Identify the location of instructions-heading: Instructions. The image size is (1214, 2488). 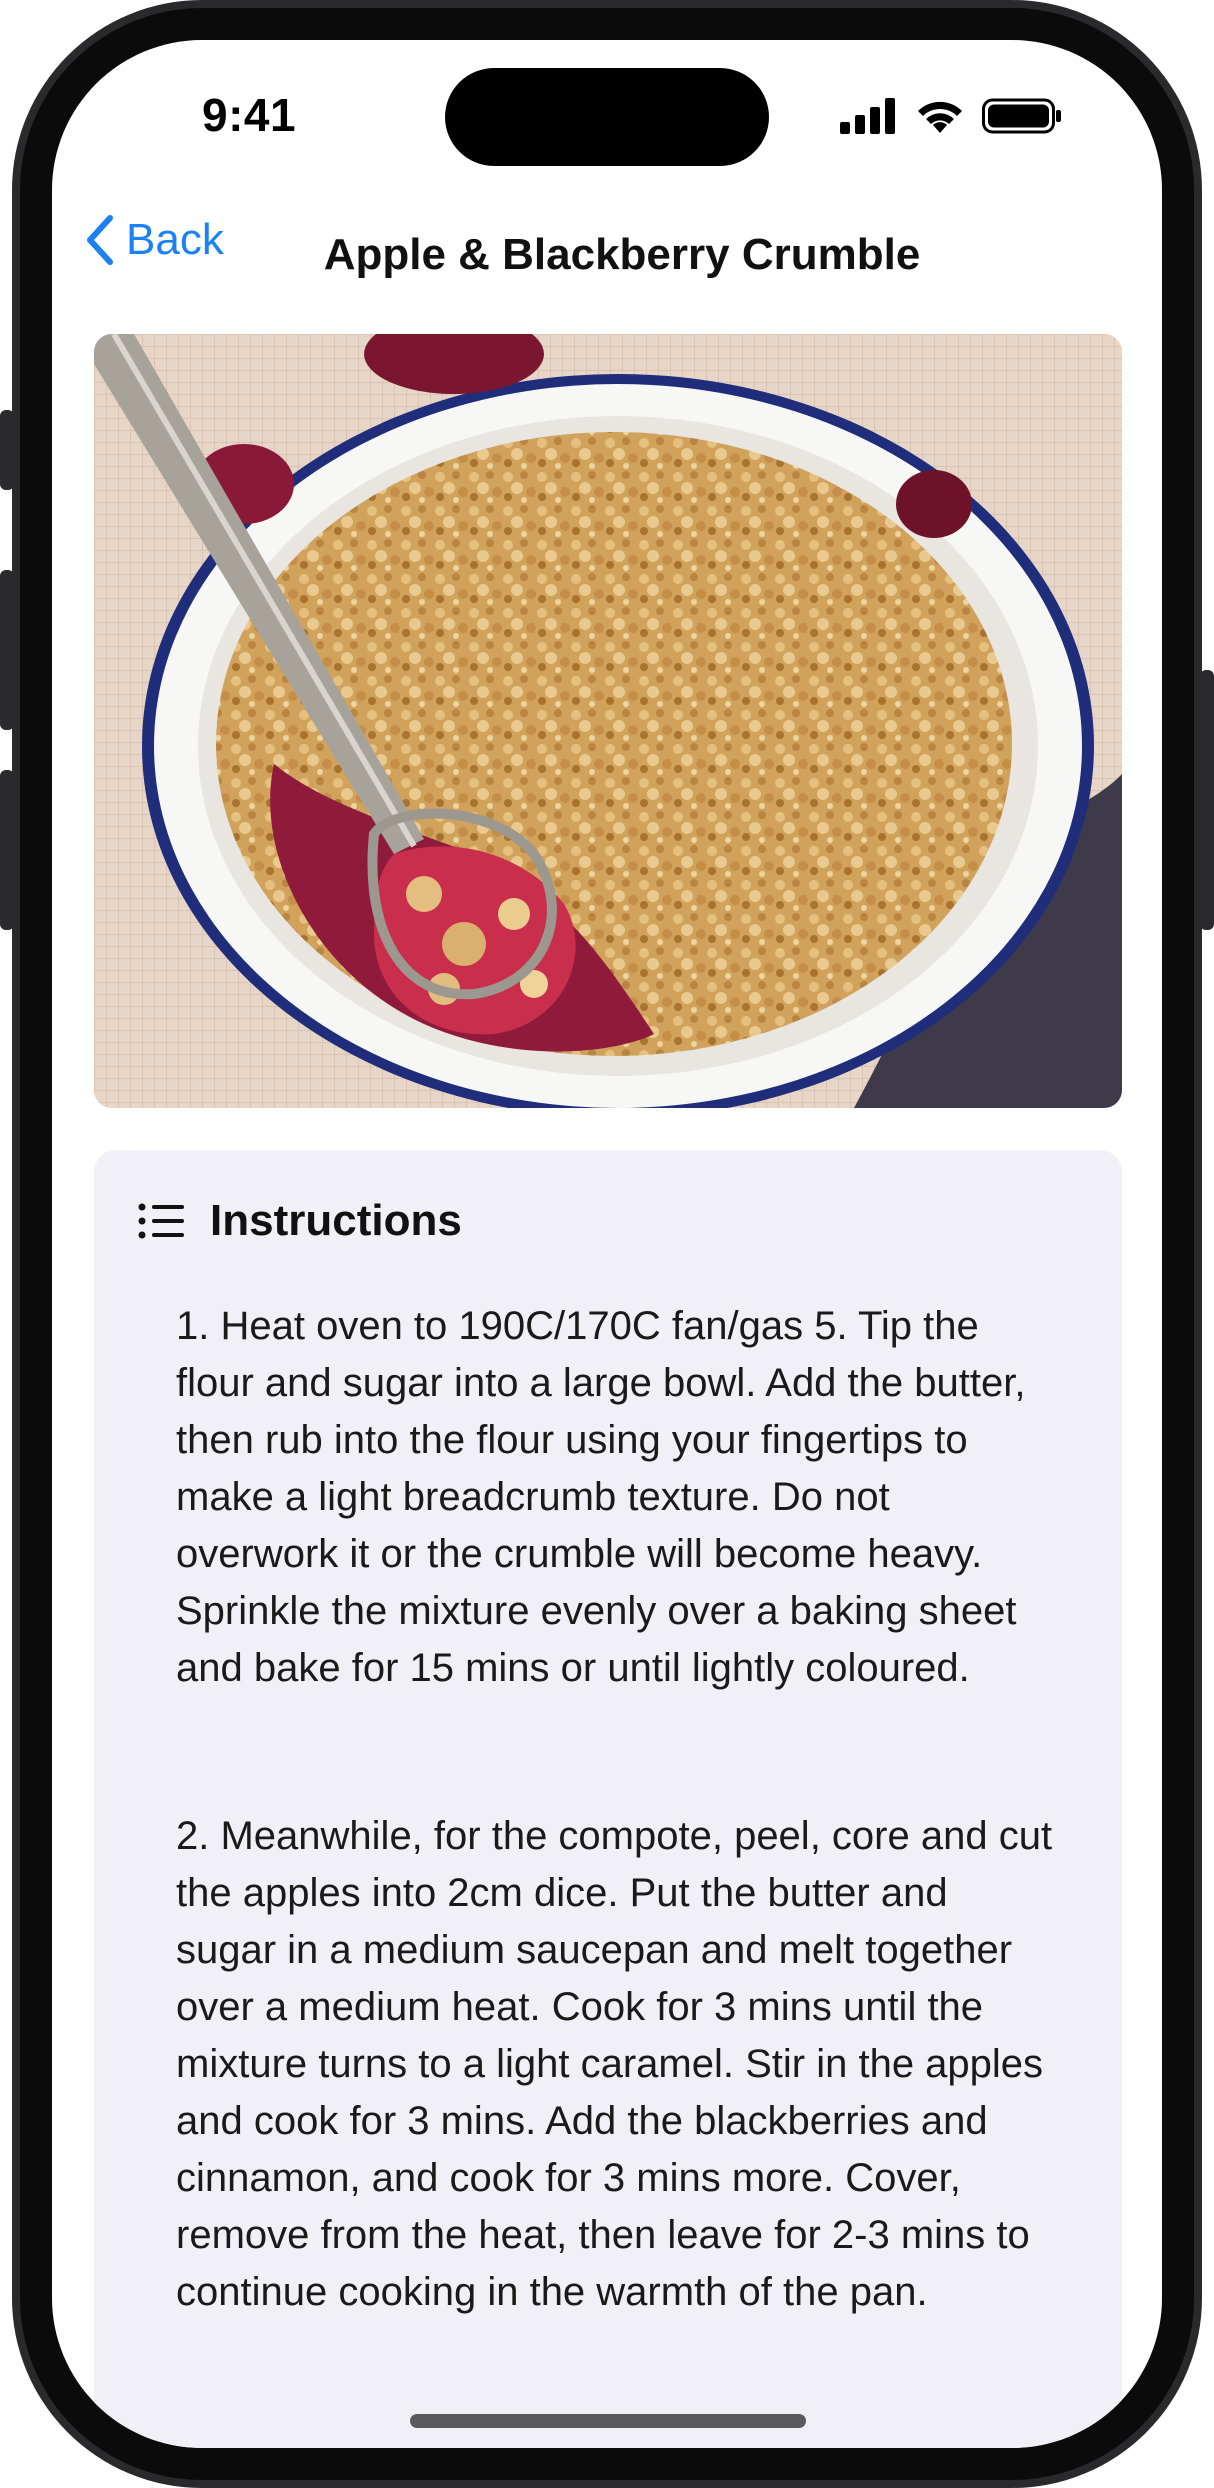
(336, 1220).